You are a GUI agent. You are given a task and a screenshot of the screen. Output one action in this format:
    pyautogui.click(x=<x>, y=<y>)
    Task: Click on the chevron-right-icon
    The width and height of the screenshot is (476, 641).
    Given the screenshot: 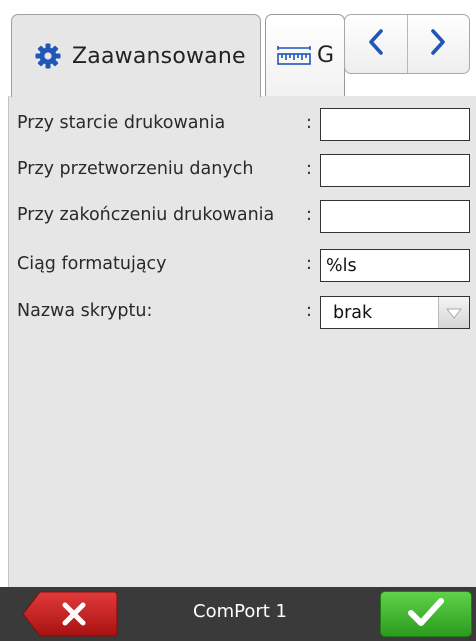 What is the action you would take?
    pyautogui.click(x=438, y=44)
    